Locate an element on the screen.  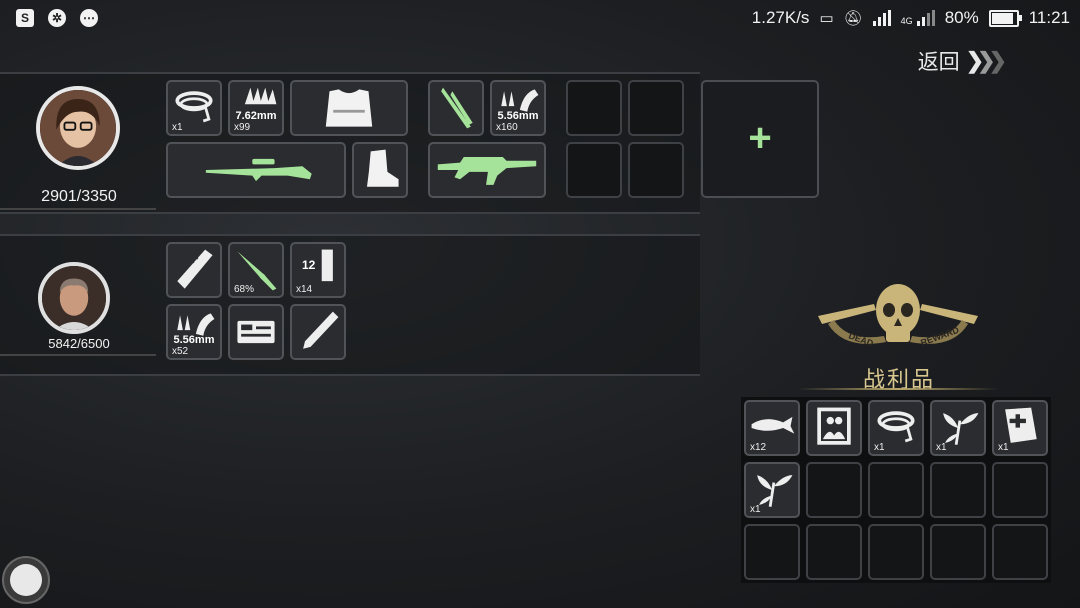
battery-percent: 80% is located at coordinates (961, 17).